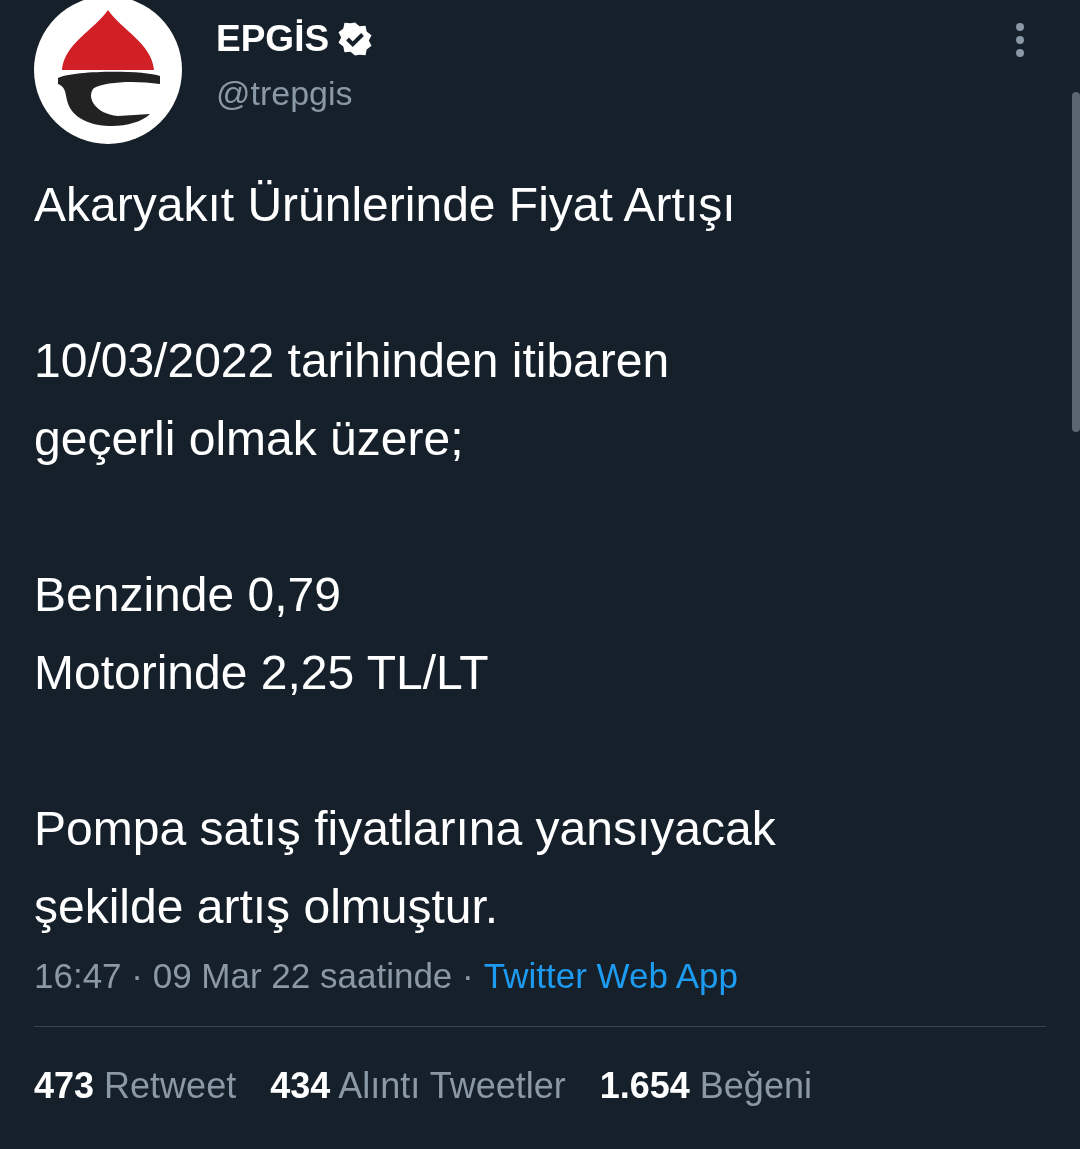 This screenshot has height=1149, width=1080. What do you see at coordinates (254, 976) in the screenshot?
I see `tweet-timestamp: 16:47 · 09 Mar 22 saatinde ·` at bounding box center [254, 976].